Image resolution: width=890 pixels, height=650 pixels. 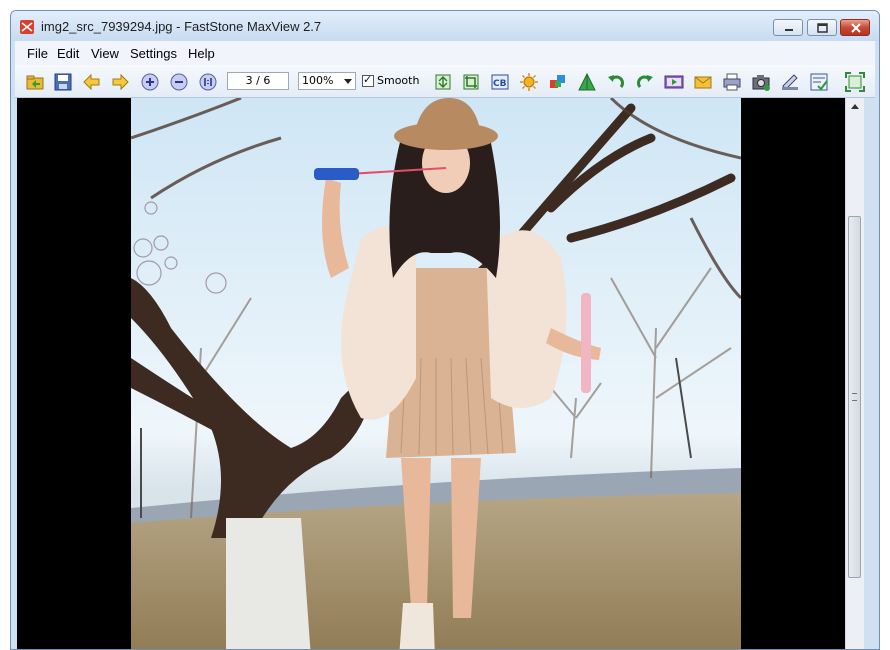 What do you see at coordinates (105, 53) in the screenshot?
I see `menu-view: View` at bounding box center [105, 53].